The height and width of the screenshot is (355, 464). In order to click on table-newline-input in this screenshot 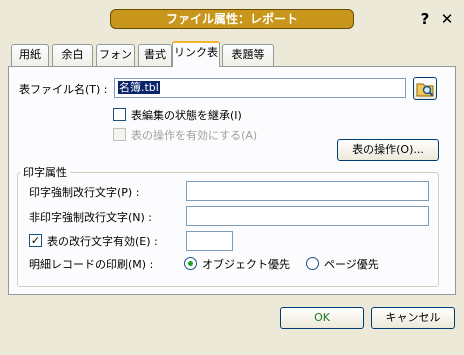, I will do `click(209, 241)`.